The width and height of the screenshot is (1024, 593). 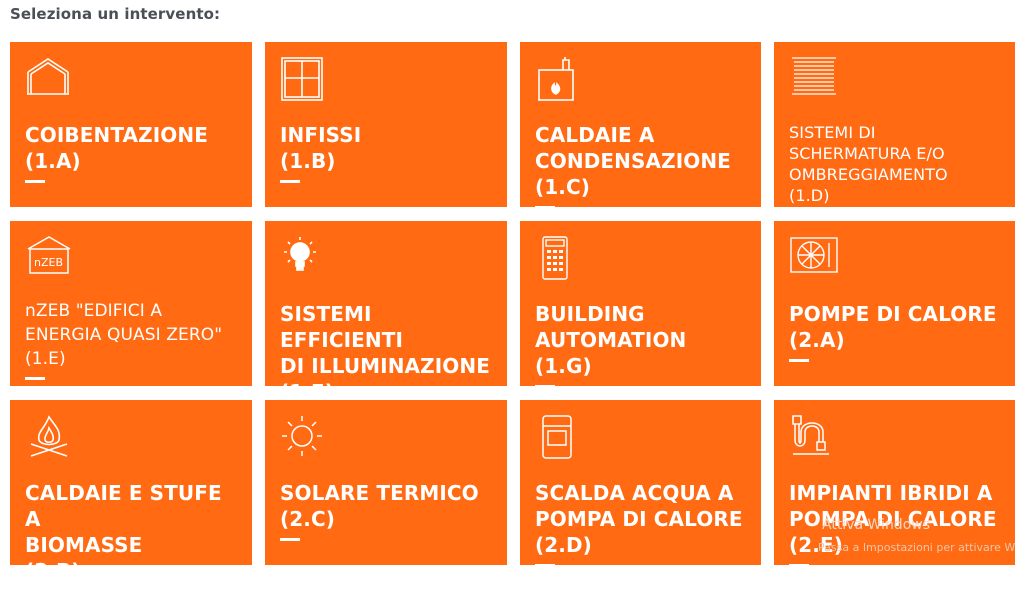 What do you see at coordinates (917, 547) in the screenshot?
I see `windows-activation-subtitle: Passa a Impostazioni per attivare W` at bounding box center [917, 547].